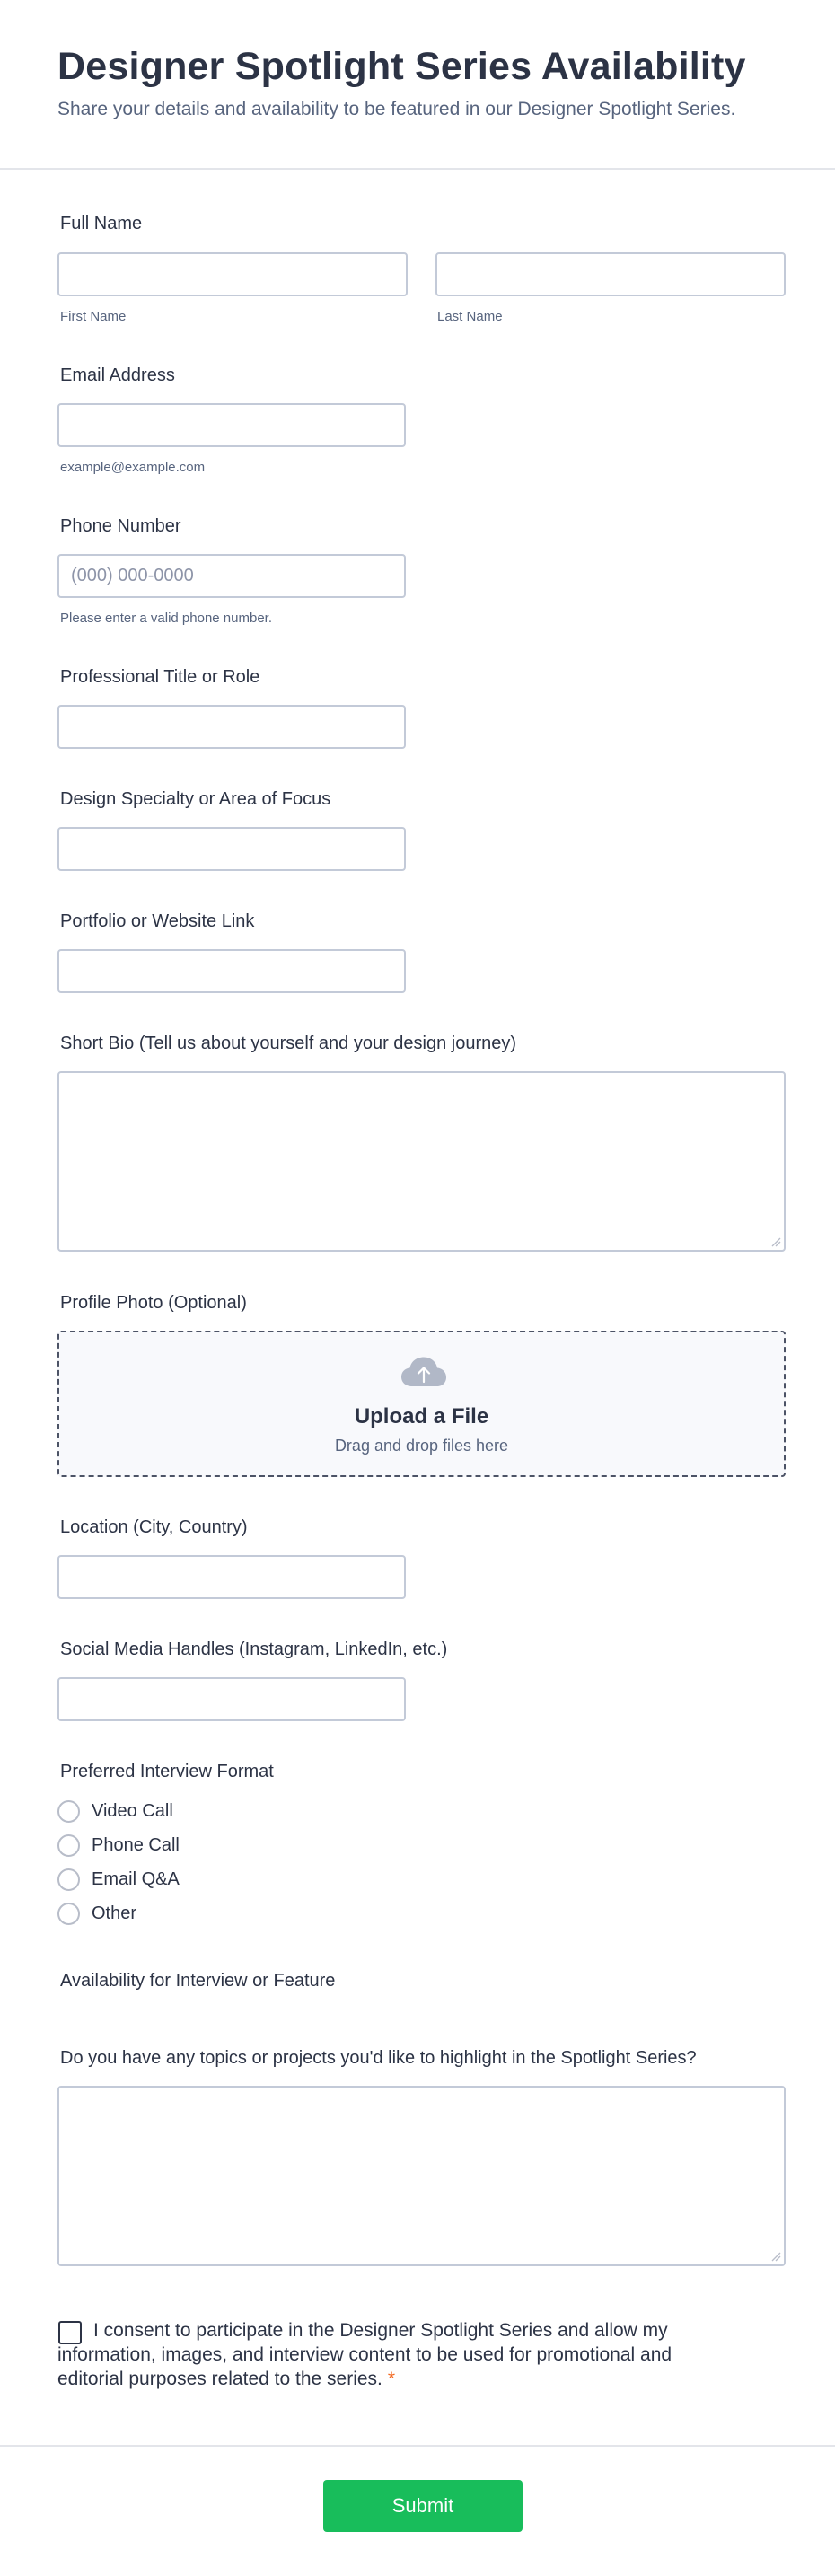 The image size is (835, 2576). Describe the element at coordinates (154, 1527) in the screenshot. I see `location-label: Location (City, Country)` at that location.